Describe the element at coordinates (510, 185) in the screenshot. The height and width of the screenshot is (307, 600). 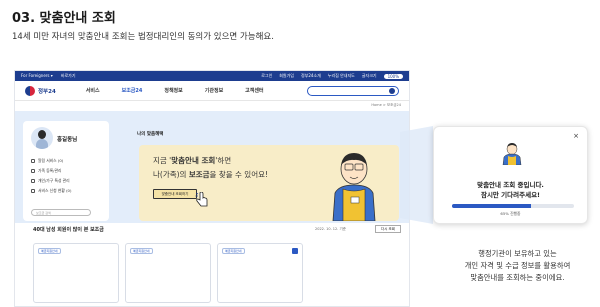
I see `modal-title-line1: 맞춤안내 조회 중입니다.` at that location.